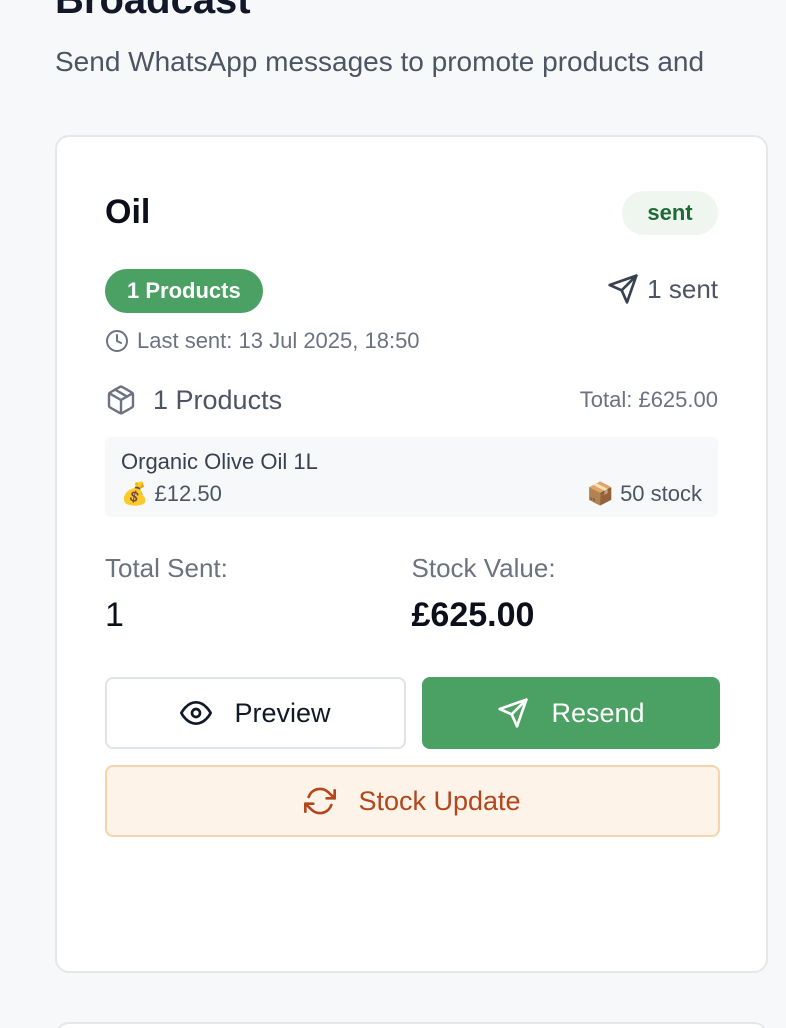 Image resolution: width=786 pixels, height=1028 pixels. What do you see at coordinates (411, 400) in the screenshot?
I see `products-summary: 1 Products Total: £625.00` at bounding box center [411, 400].